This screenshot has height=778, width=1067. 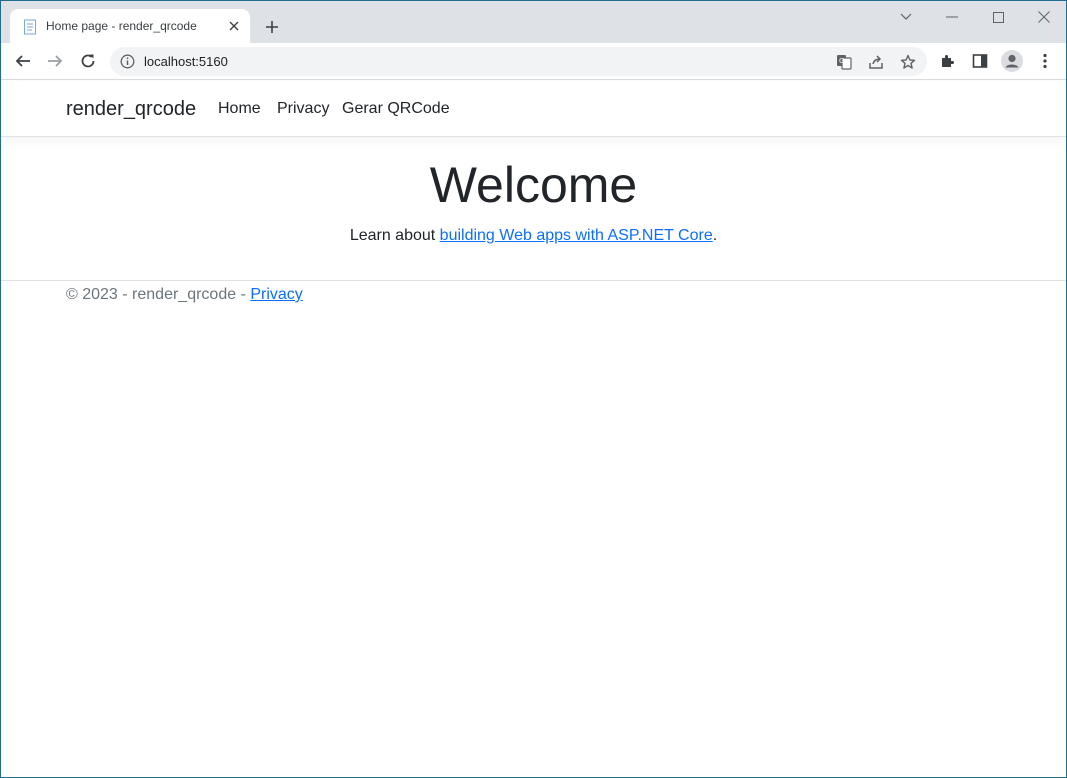 I want to click on minimize-icon, so click(x=952, y=17).